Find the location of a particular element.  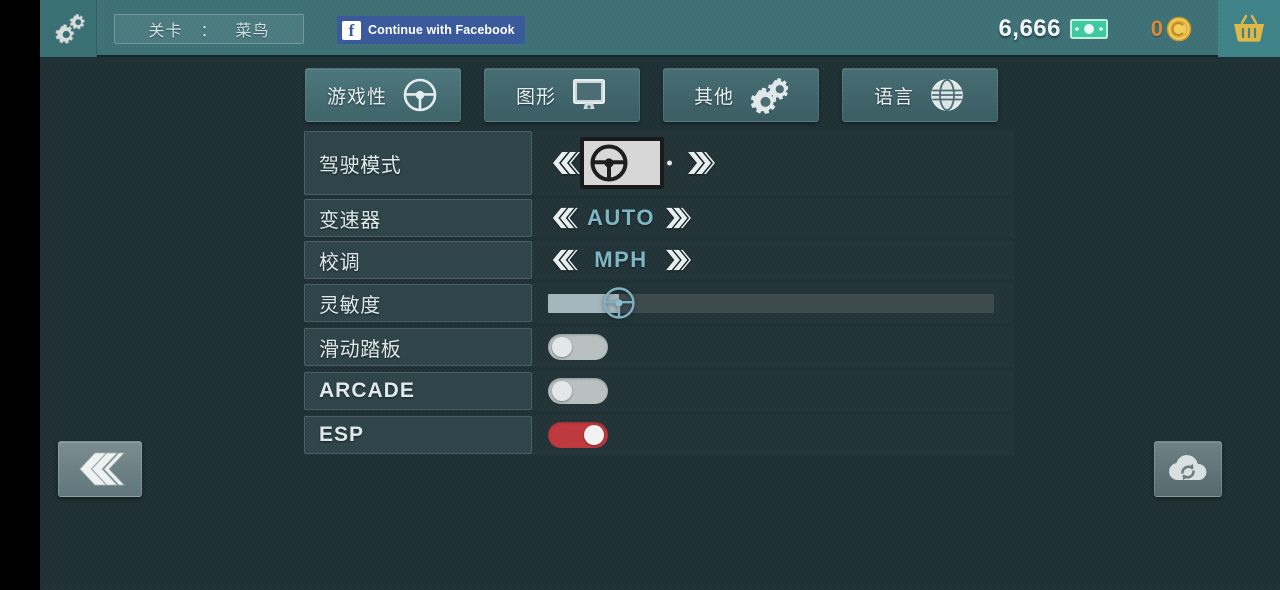

setting-label-sensitivity: 灵敏度 is located at coordinates (418, 303).